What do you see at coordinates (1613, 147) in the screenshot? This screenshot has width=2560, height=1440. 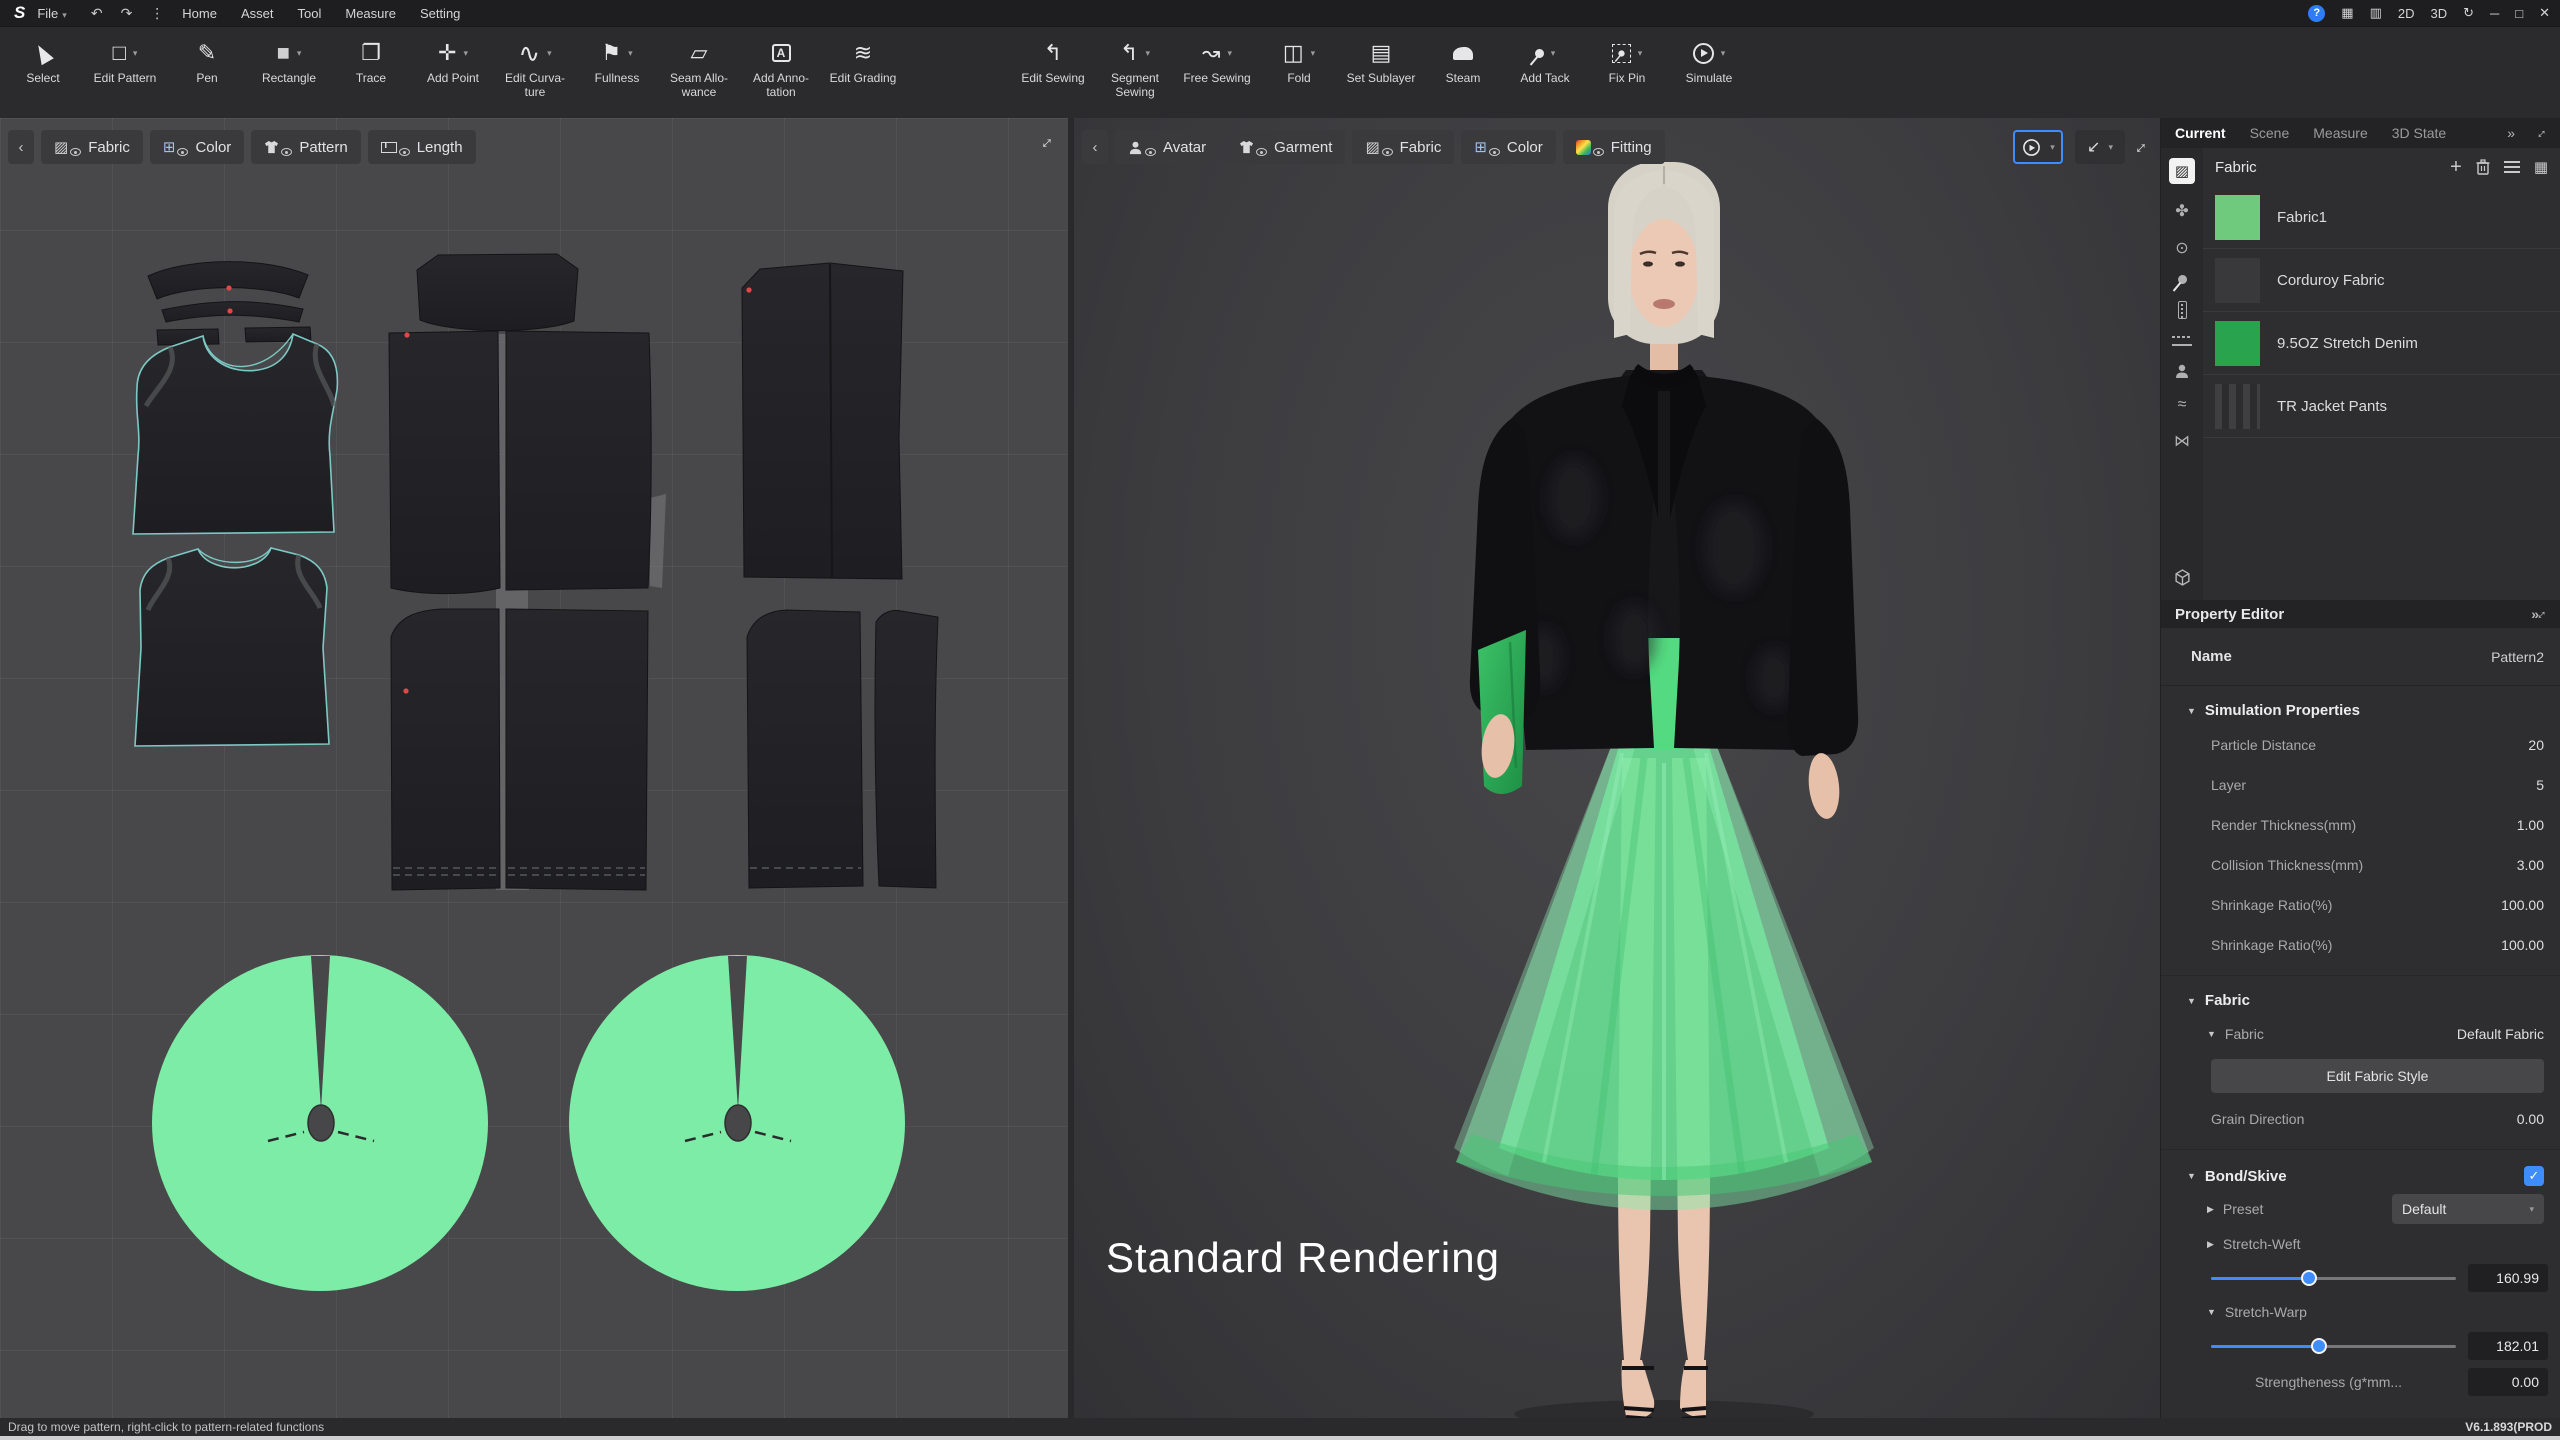 I see `tab-3d-fitting: Fitting` at bounding box center [1613, 147].